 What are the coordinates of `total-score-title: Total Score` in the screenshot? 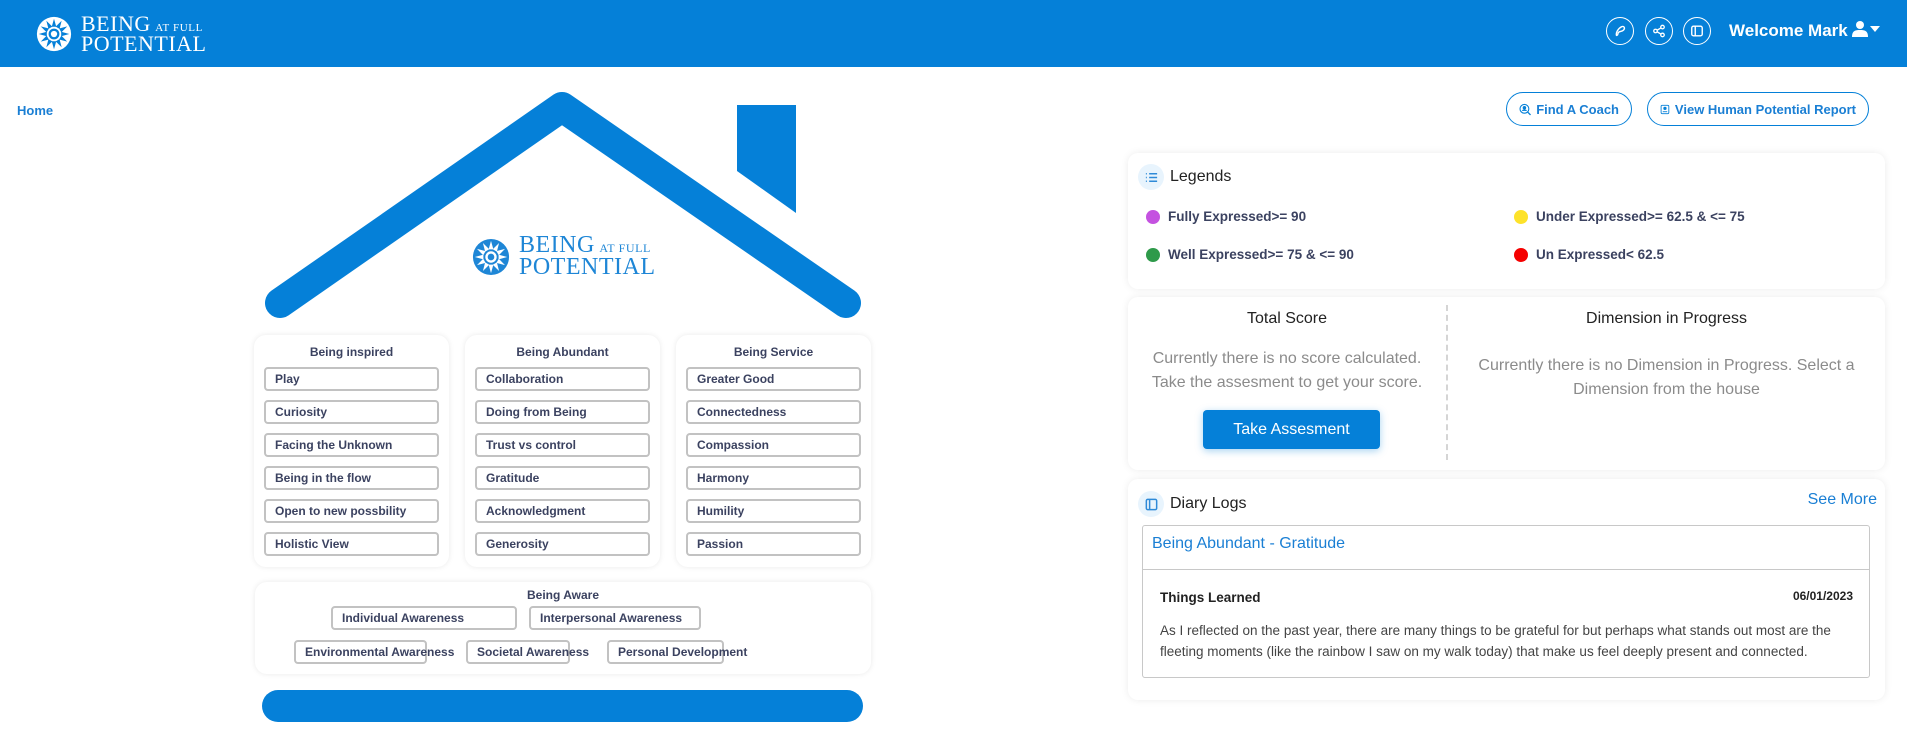 It's located at (1287, 318).